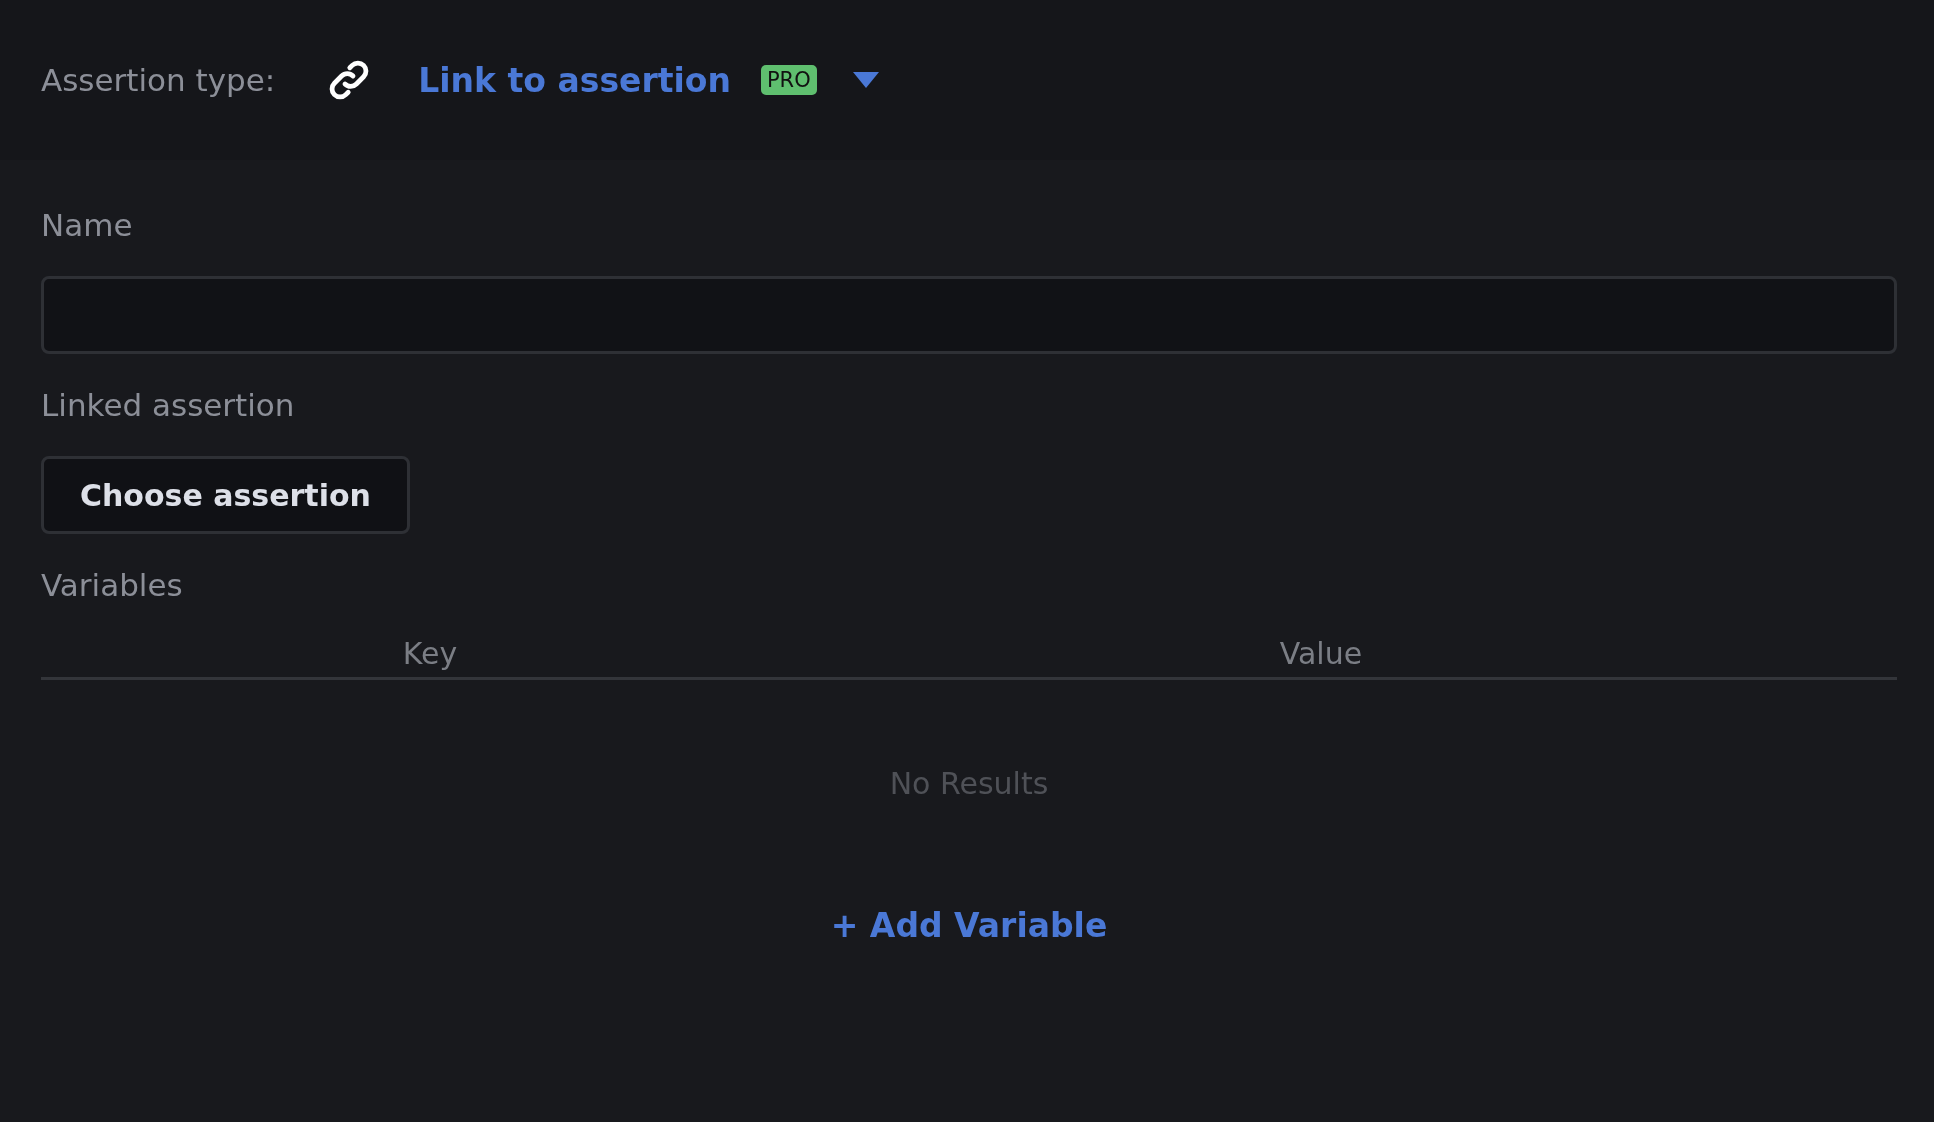 The height and width of the screenshot is (1122, 1934). I want to click on variables-label: Variables, so click(112, 585).